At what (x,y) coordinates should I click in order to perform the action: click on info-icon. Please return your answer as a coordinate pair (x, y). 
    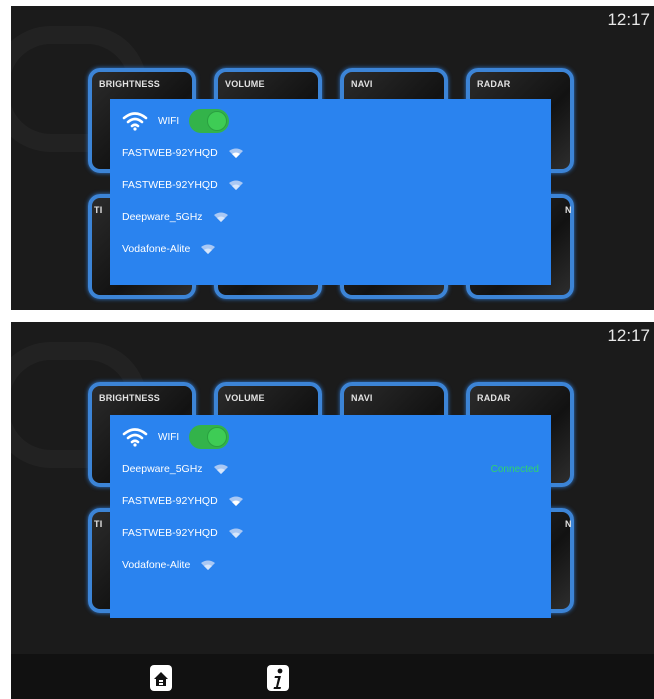
    Looking at the image, I should click on (278, 678).